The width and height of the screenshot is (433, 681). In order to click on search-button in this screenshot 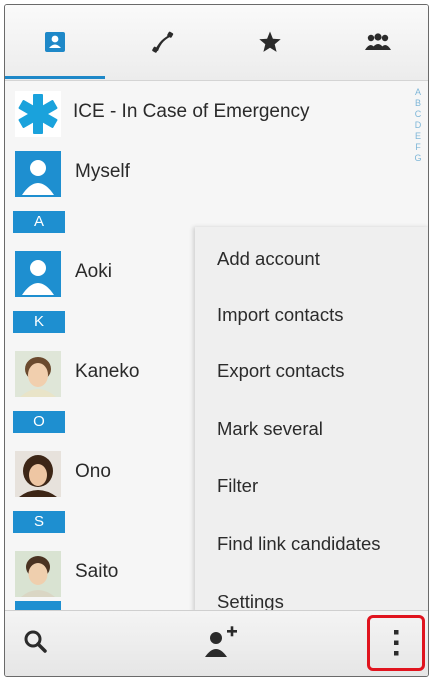, I will do `click(36, 642)`.